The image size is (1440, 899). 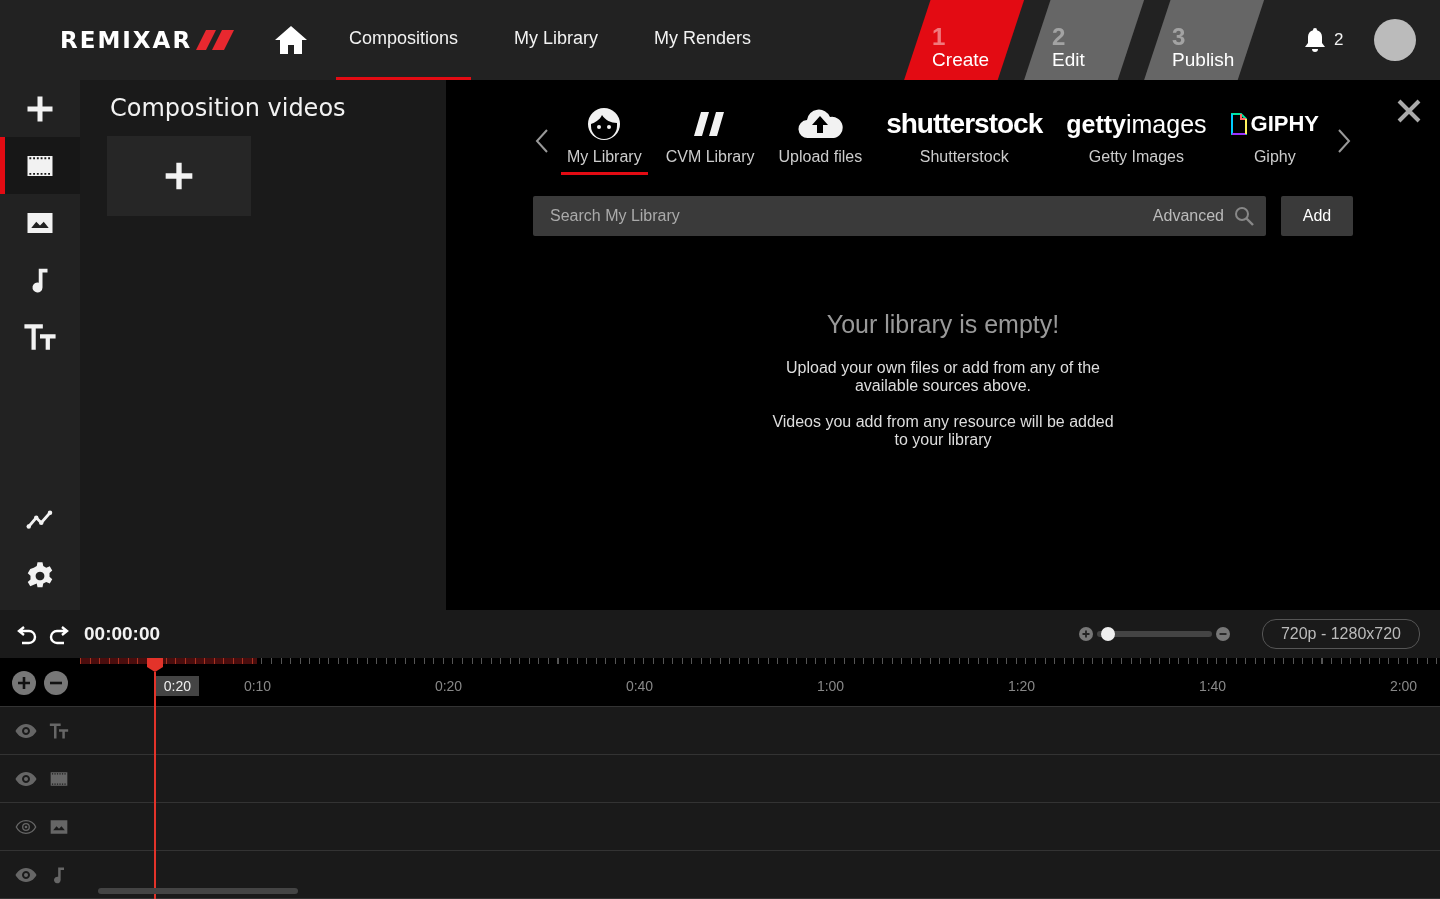 I want to click on playhead-handle, so click(x=154, y=665).